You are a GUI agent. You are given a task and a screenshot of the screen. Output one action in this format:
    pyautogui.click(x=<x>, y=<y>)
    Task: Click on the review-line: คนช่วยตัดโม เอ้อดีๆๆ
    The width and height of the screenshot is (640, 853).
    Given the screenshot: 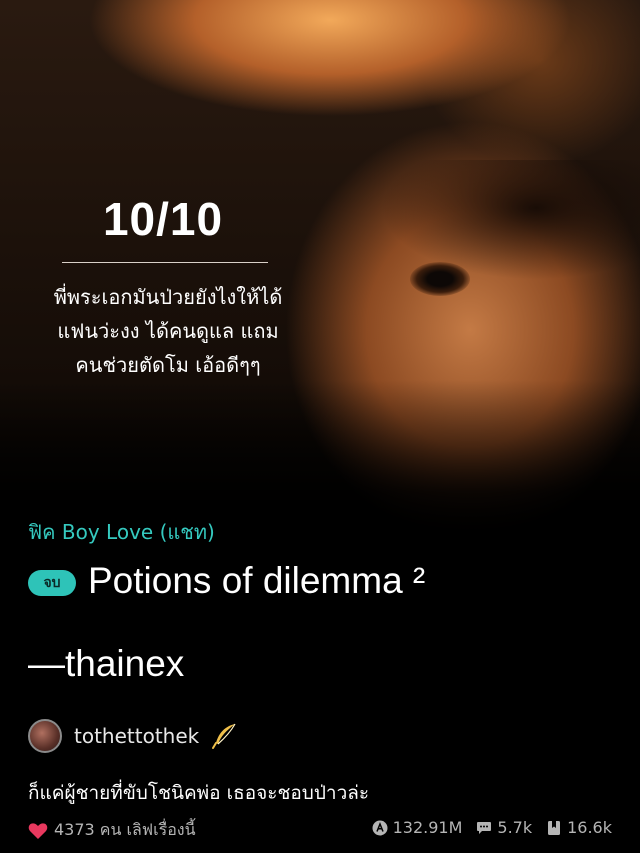 What is the action you would take?
    pyautogui.click(x=168, y=365)
    